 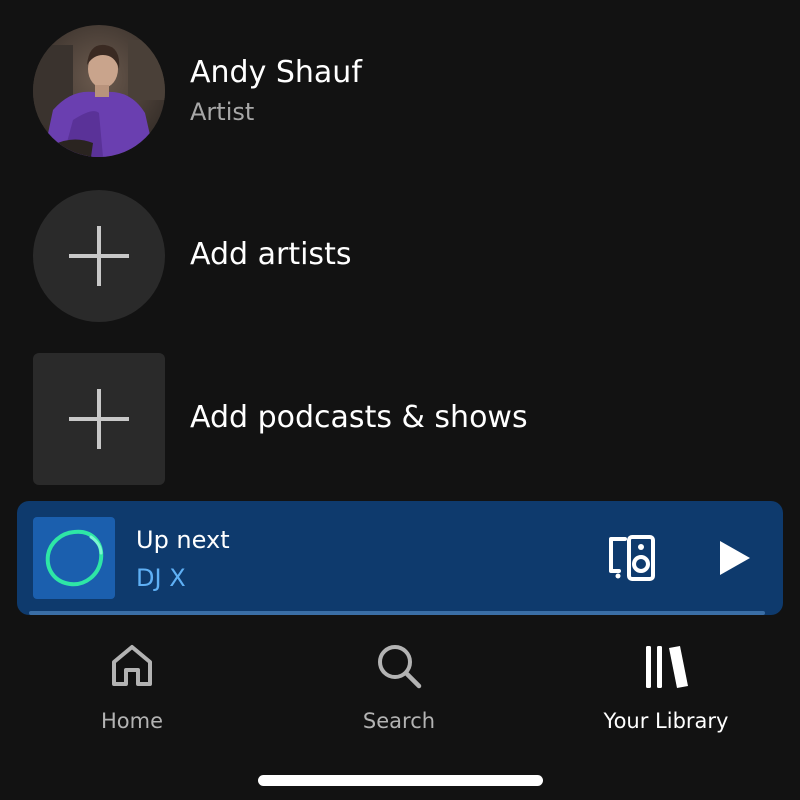 What do you see at coordinates (399, 721) in the screenshot?
I see `nav-search-label: Search` at bounding box center [399, 721].